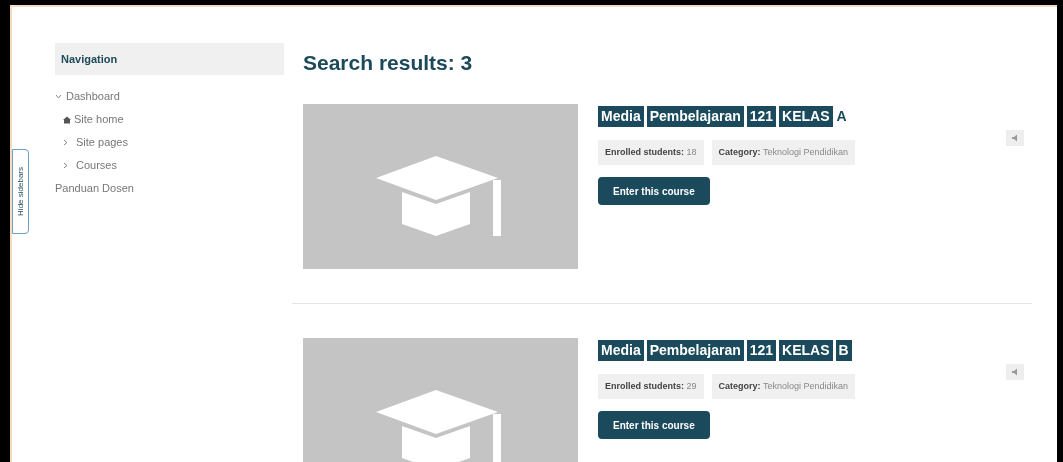  I want to click on nav-item: Site home, so click(99, 119).